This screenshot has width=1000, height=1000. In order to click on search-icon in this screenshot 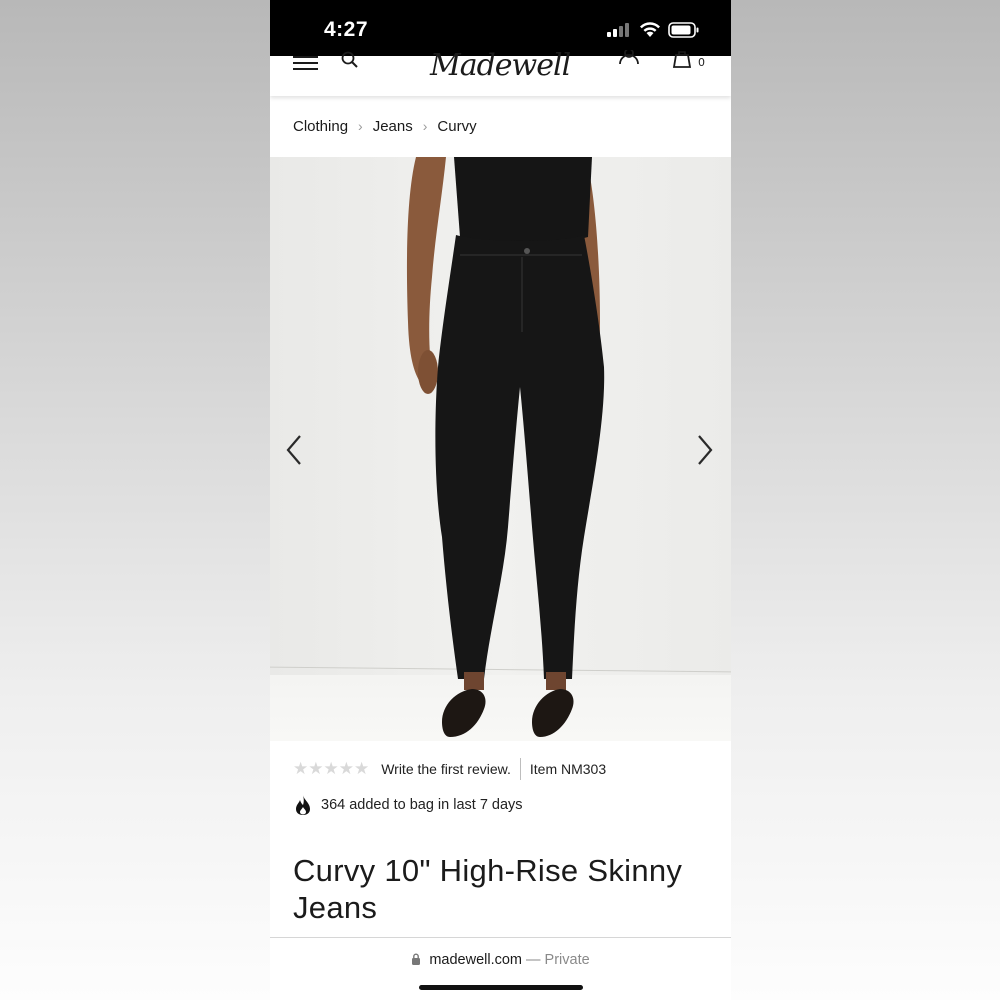, I will do `click(350, 60)`.